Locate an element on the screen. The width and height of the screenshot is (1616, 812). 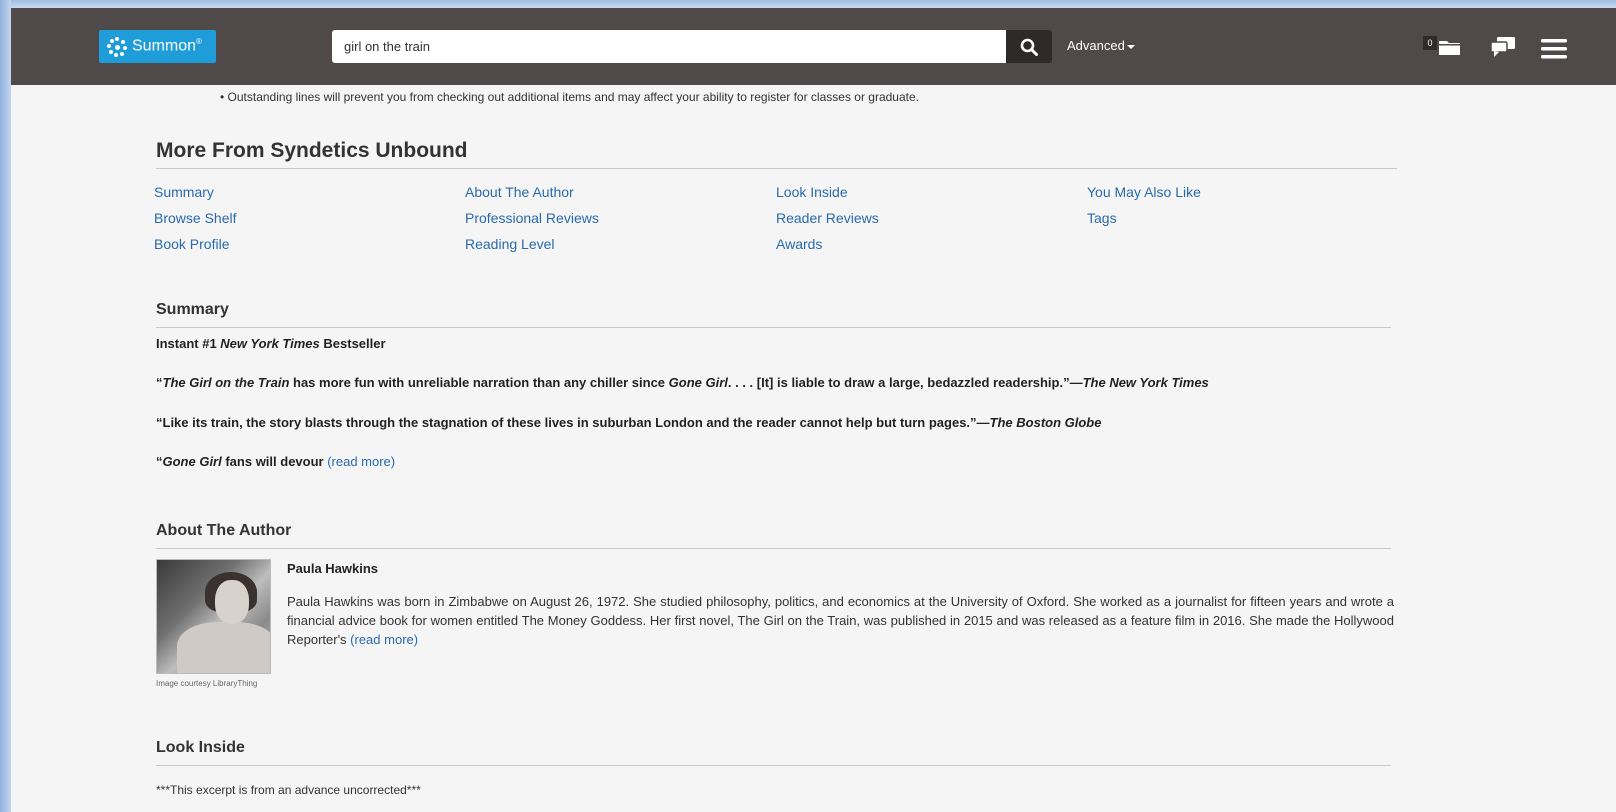
search-icon is located at coordinates (1029, 47).